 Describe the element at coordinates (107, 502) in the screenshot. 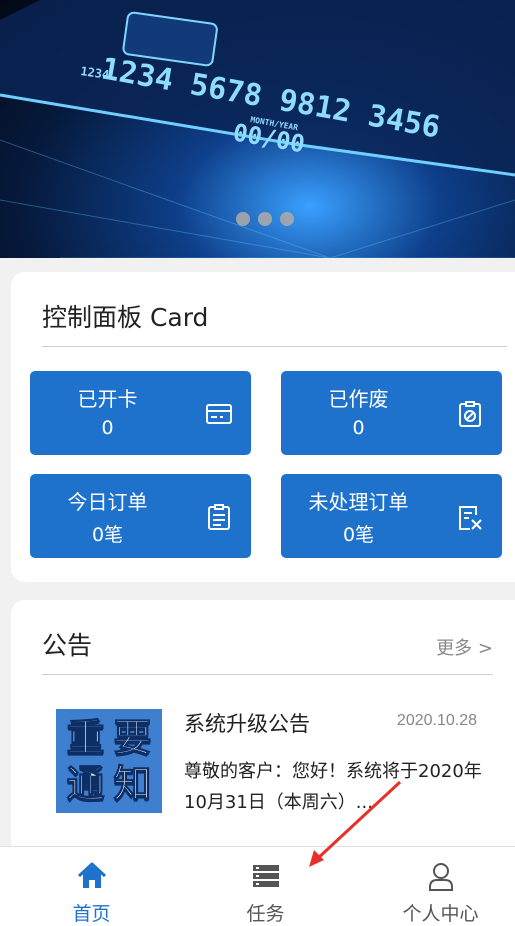

I see `tile-label: 今日订单` at that location.